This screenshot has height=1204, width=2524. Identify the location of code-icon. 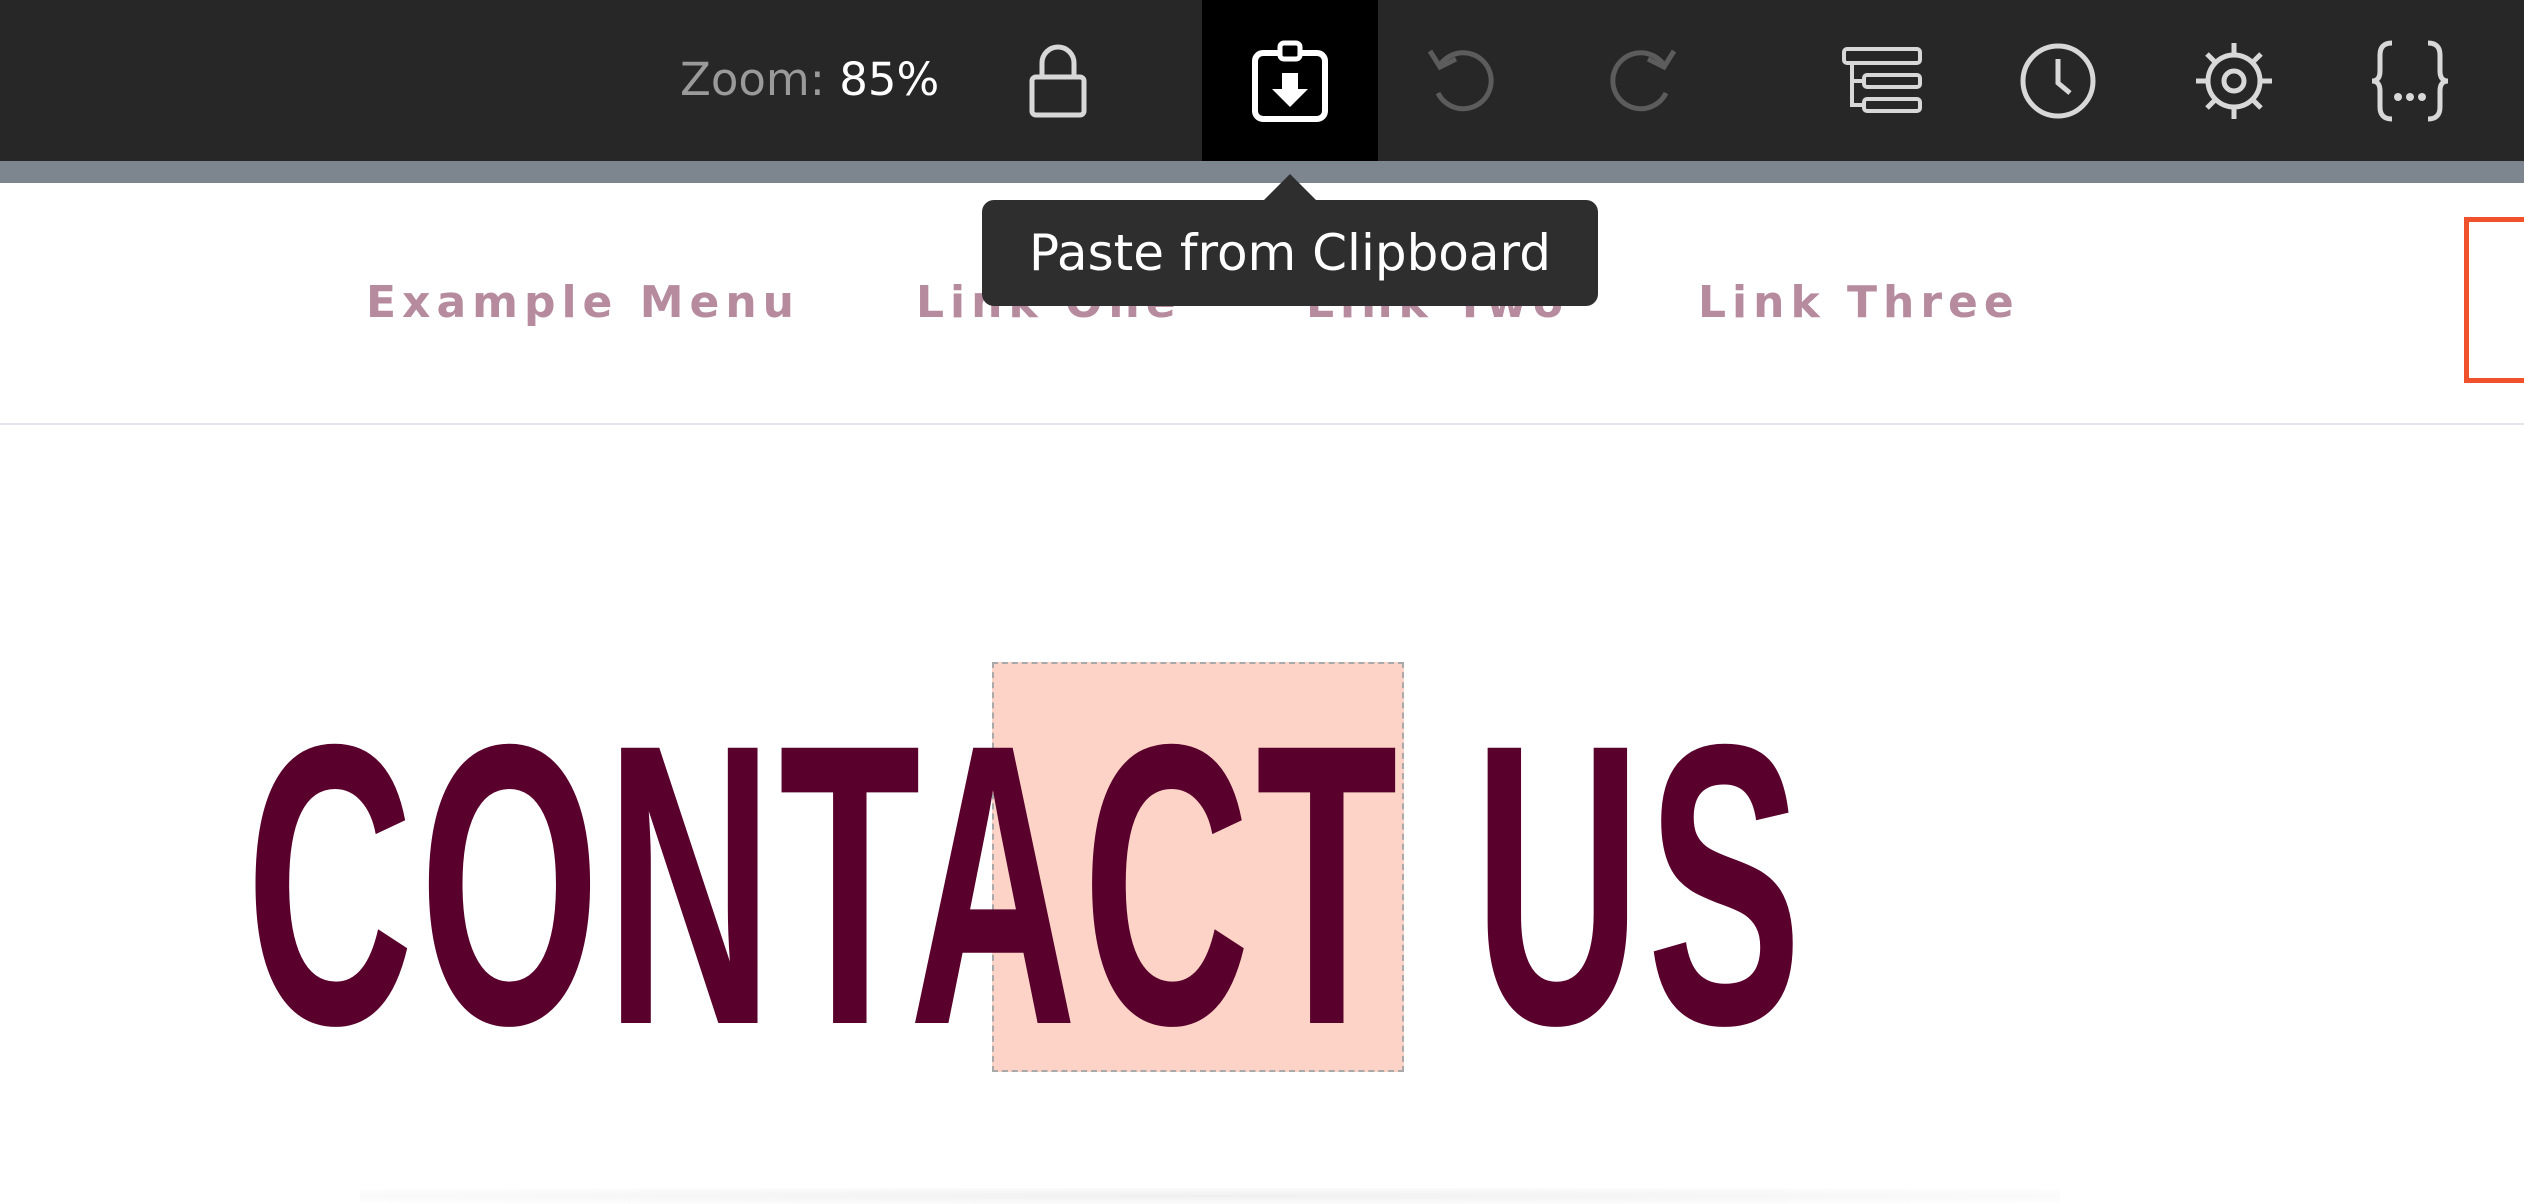
(2410, 80).